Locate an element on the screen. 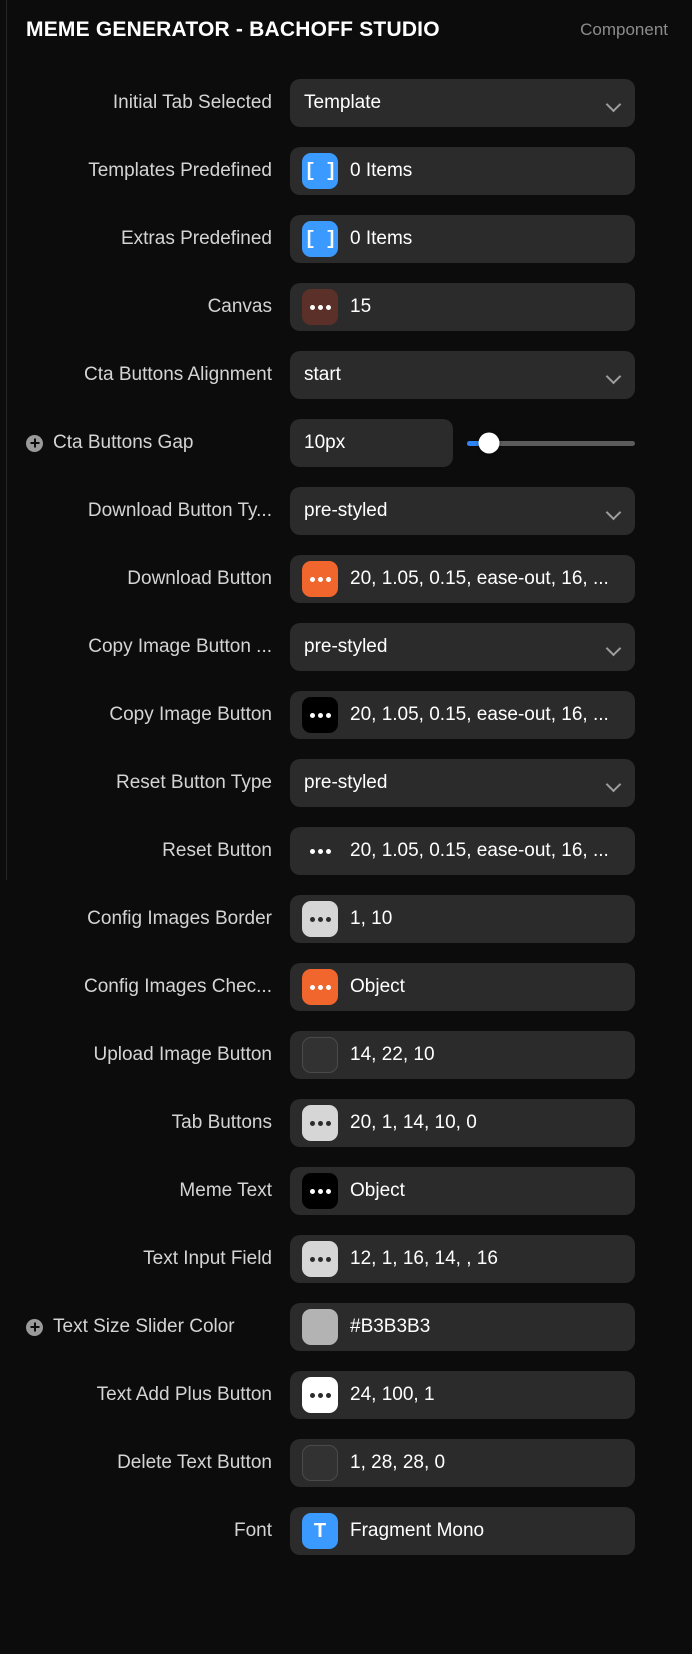  property-label-cell: Config Images Border is located at coordinates (145, 919).